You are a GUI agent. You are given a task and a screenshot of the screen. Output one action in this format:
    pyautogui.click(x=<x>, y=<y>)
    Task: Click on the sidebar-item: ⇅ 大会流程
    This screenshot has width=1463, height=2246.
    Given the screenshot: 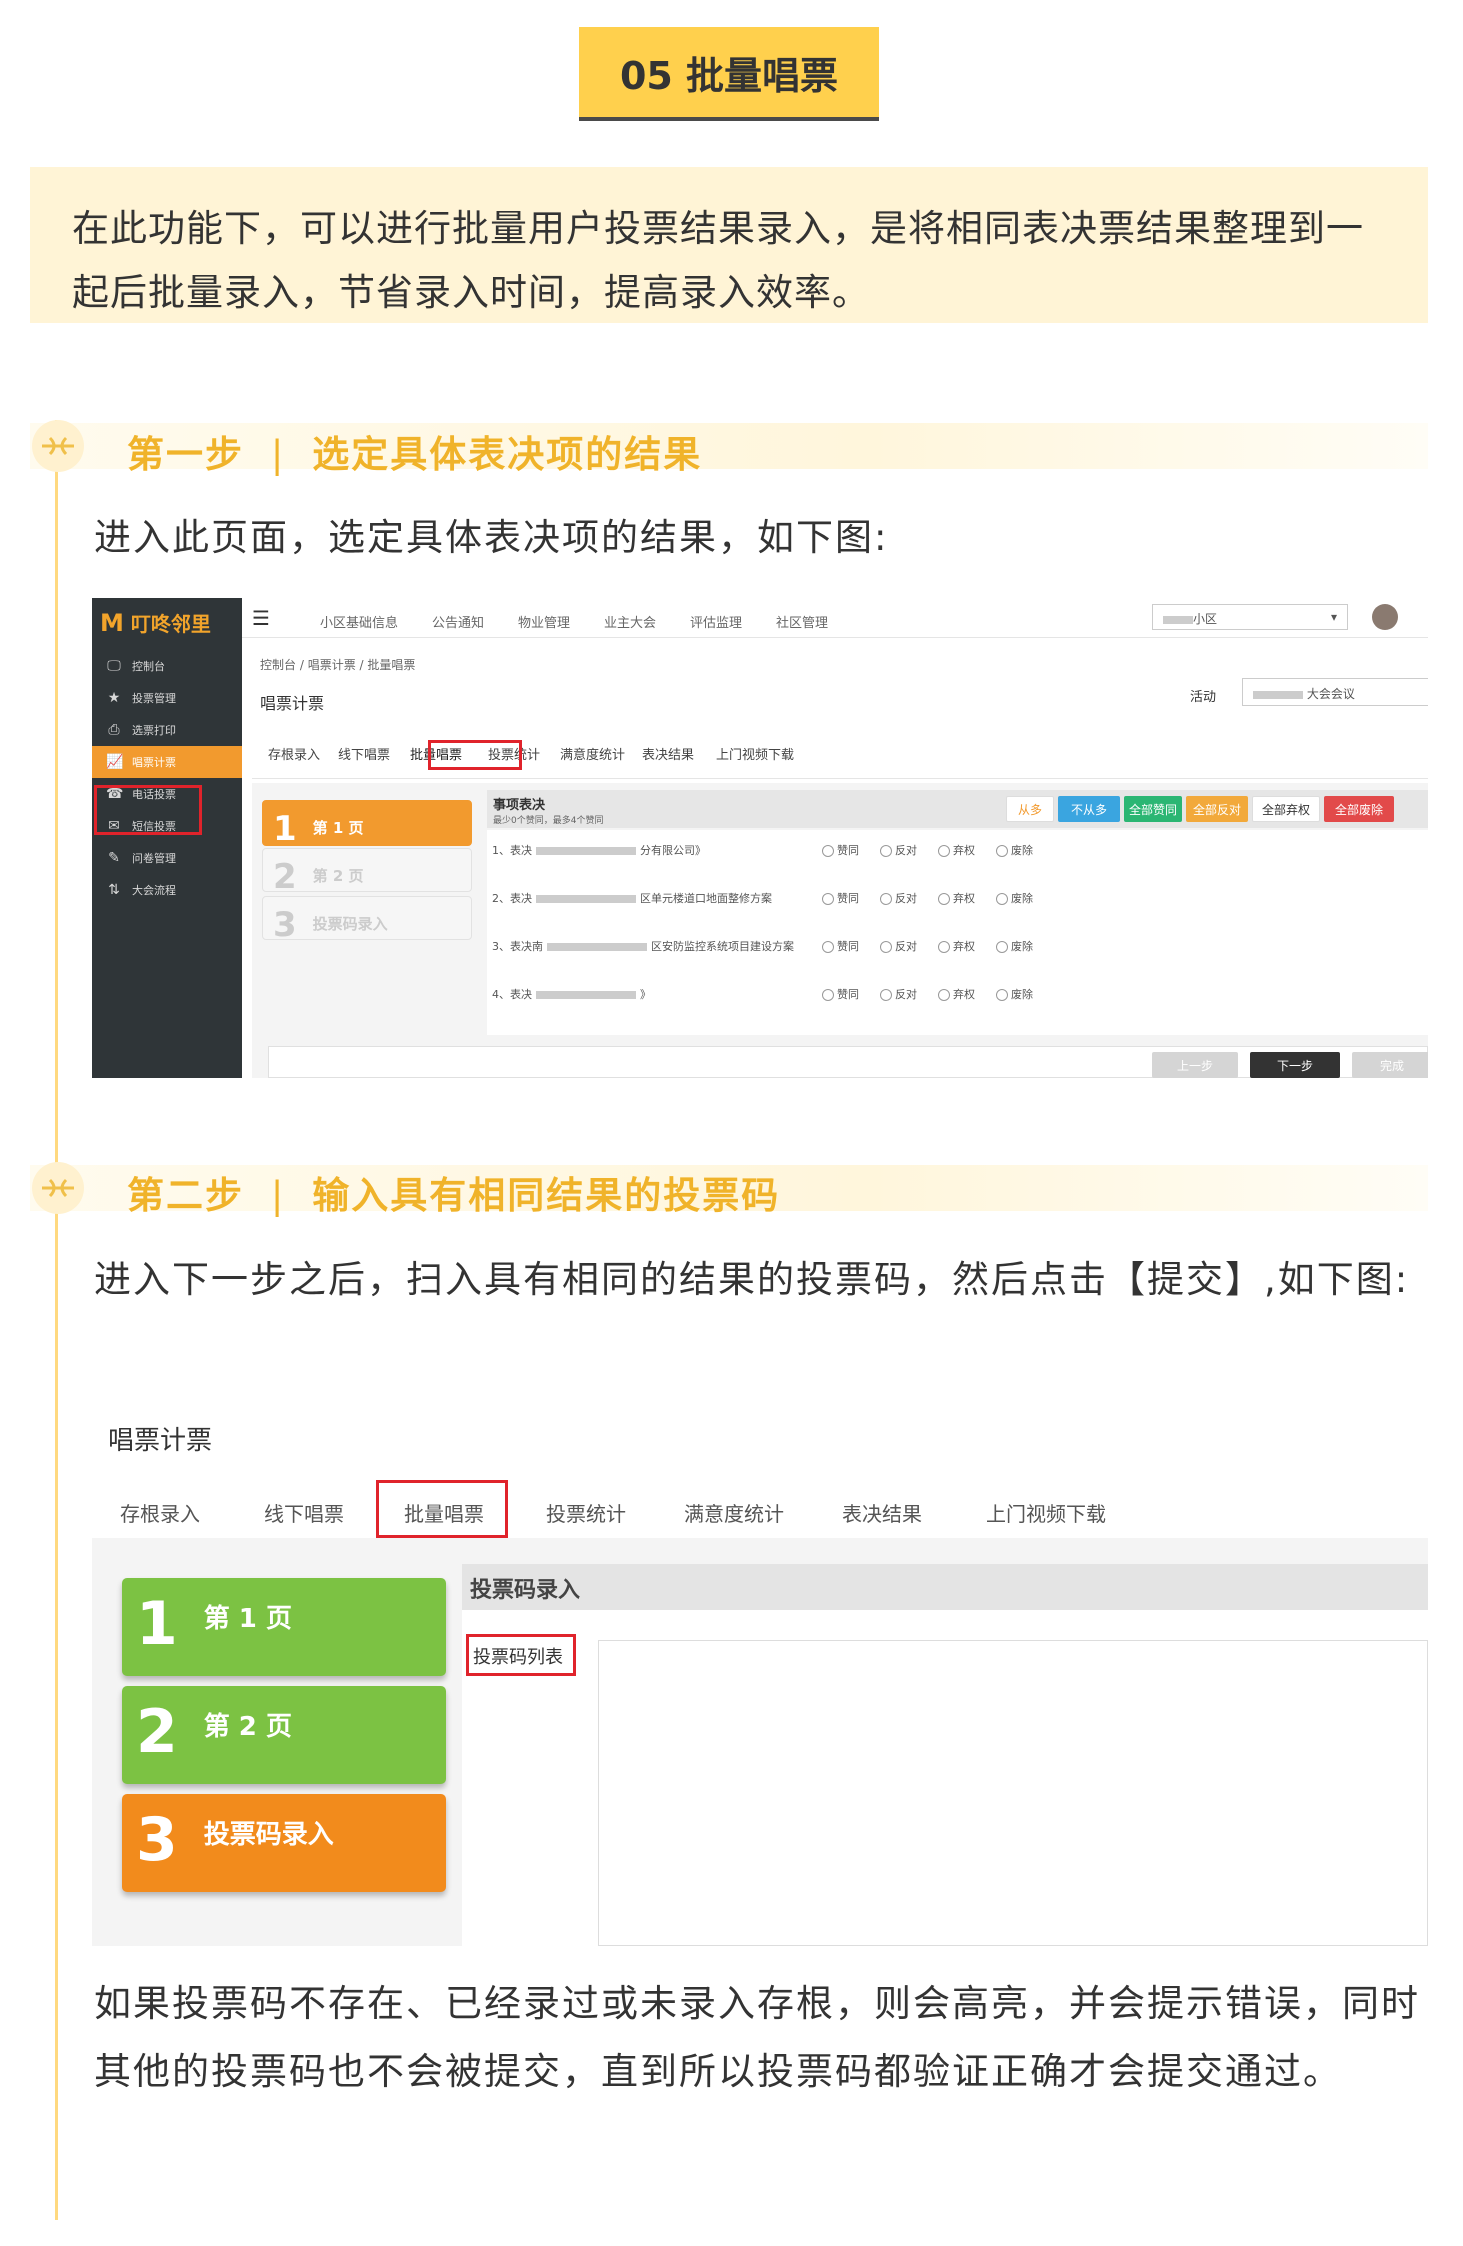 What is the action you would take?
    pyautogui.click(x=167, y=890)
    